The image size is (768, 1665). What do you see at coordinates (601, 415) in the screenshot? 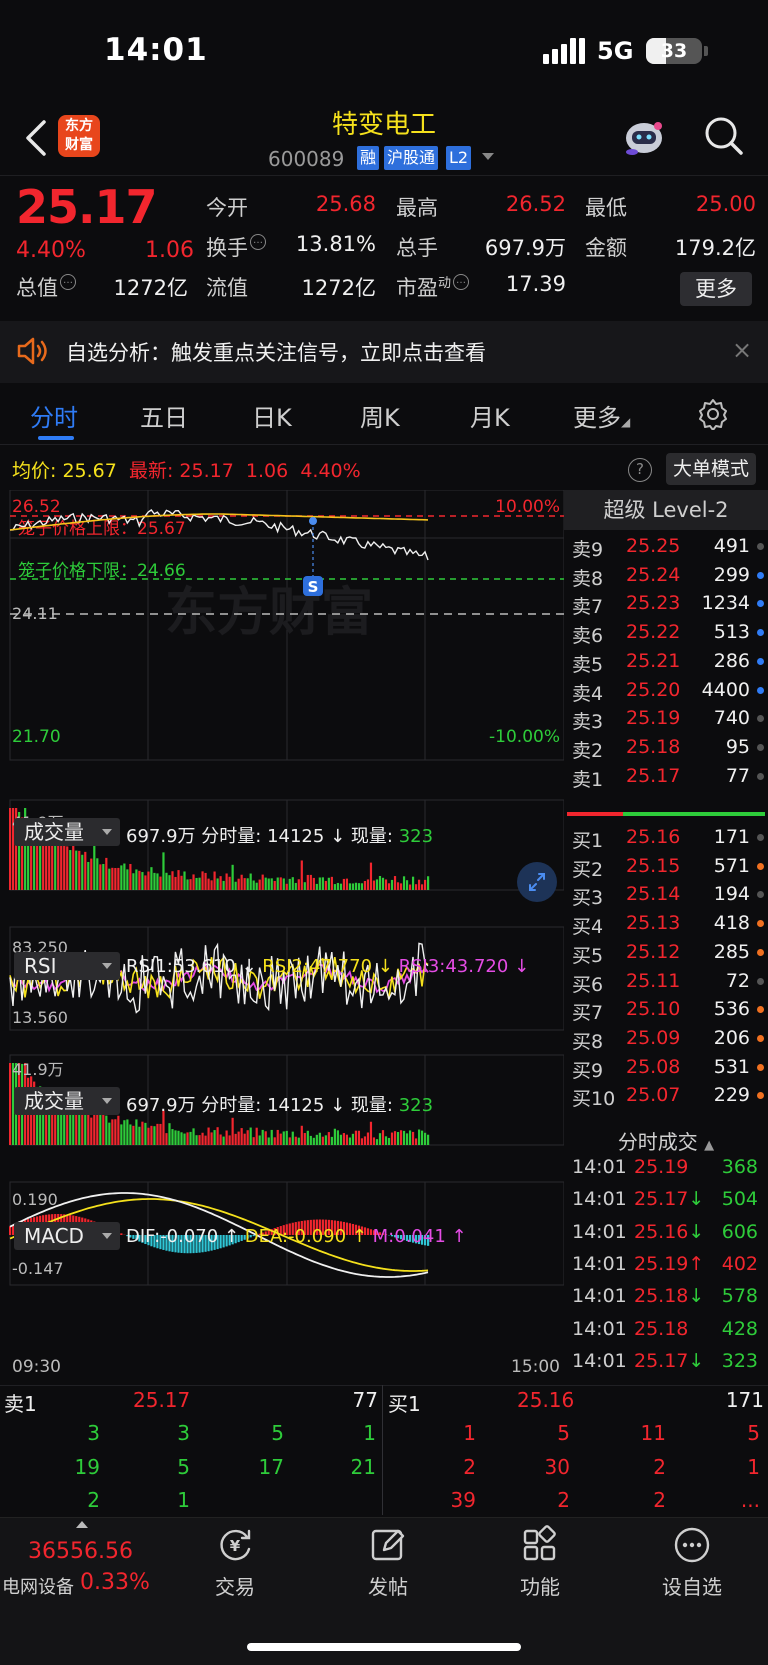
I see `tab-more: 更多◢` at bounding box center [601, 415].